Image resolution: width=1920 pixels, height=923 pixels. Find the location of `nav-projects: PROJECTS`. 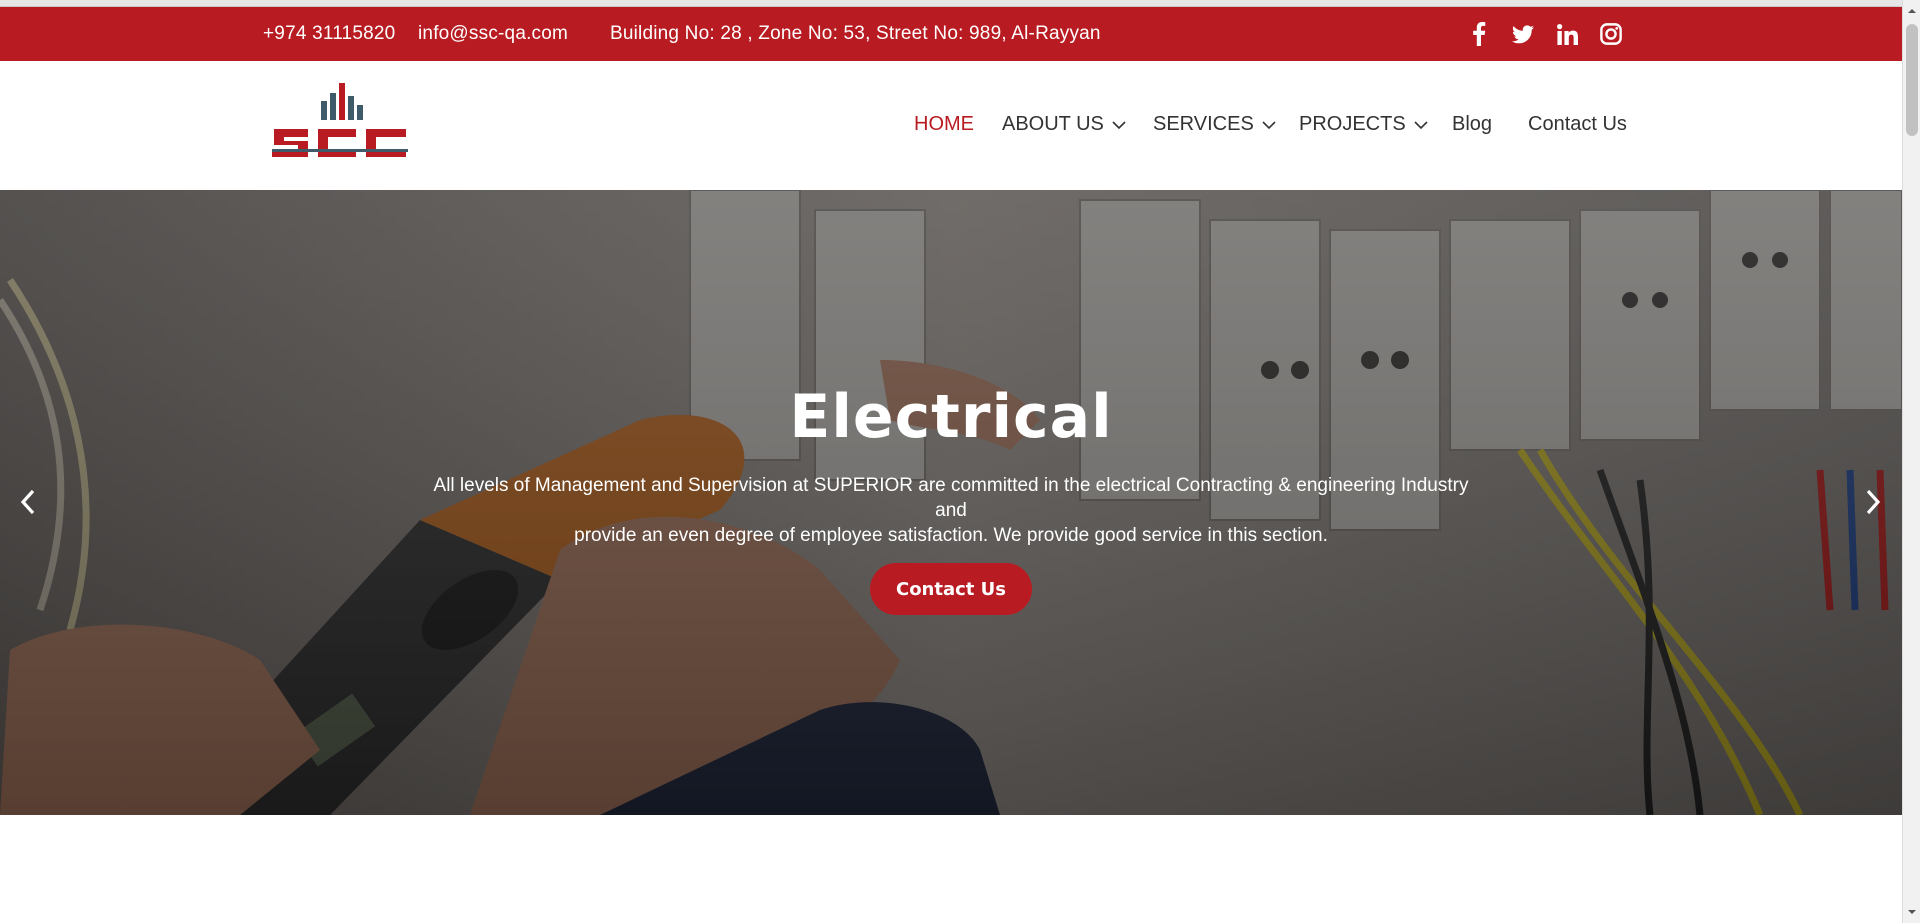

nav-projects: PROJECTS is located at coordinates (1363, 124).